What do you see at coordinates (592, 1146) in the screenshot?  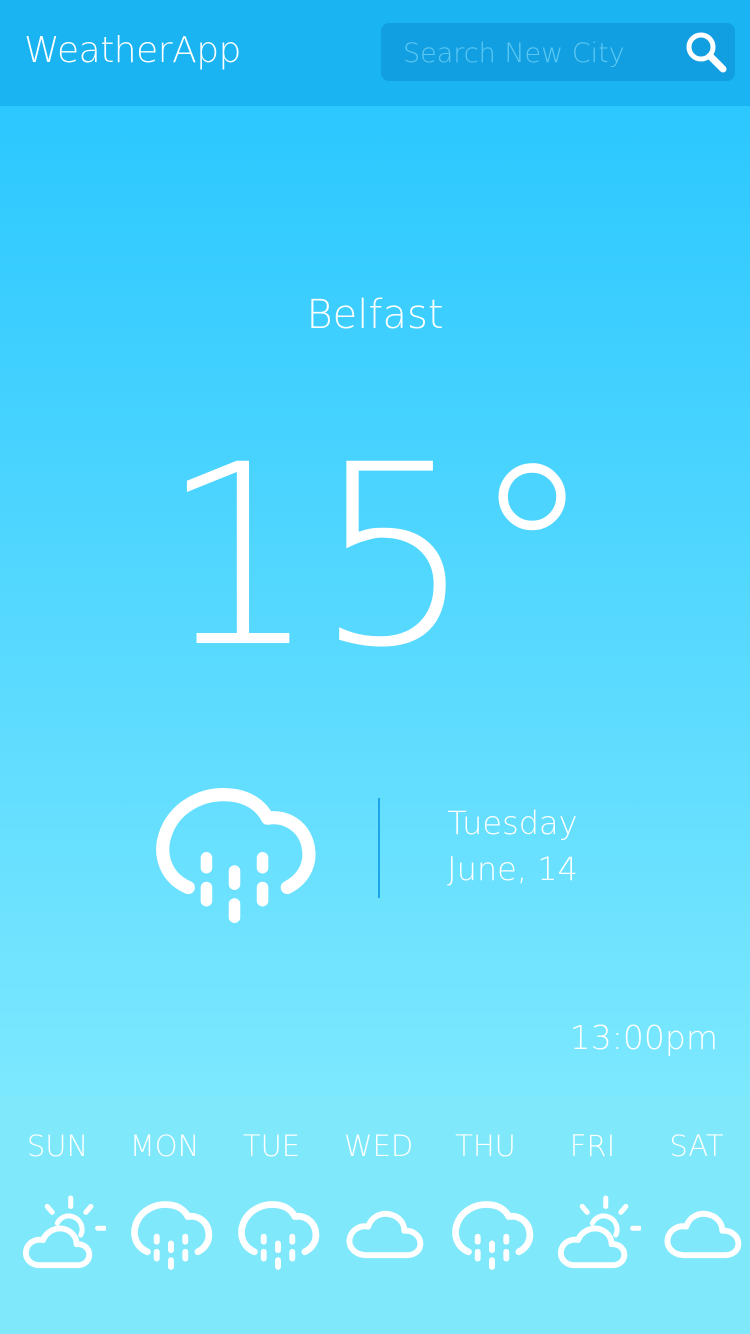 I see `forecast-day-label: FRI` at bounding box center [592, 1146].